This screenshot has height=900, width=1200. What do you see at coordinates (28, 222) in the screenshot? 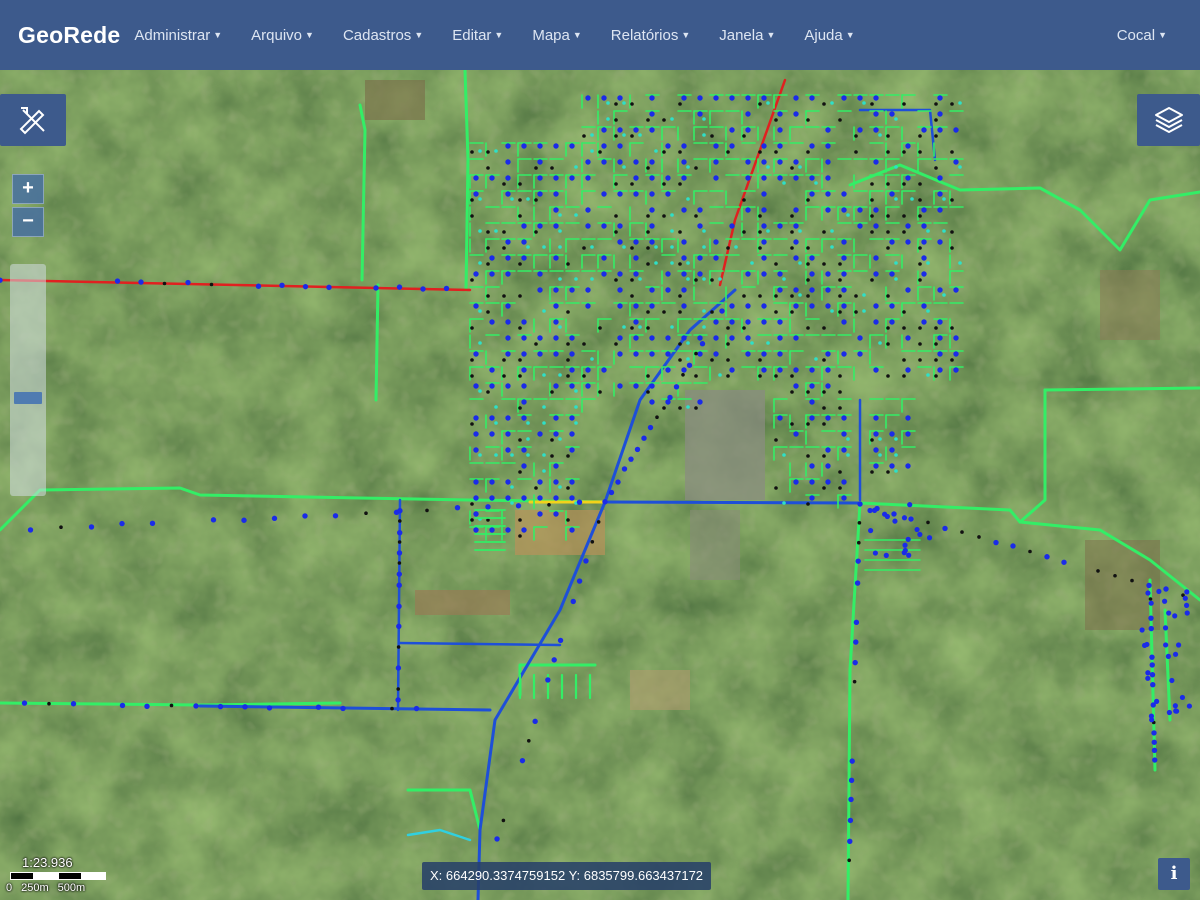
I see `zoom-out-button: −` at bounding box center [28, 222].